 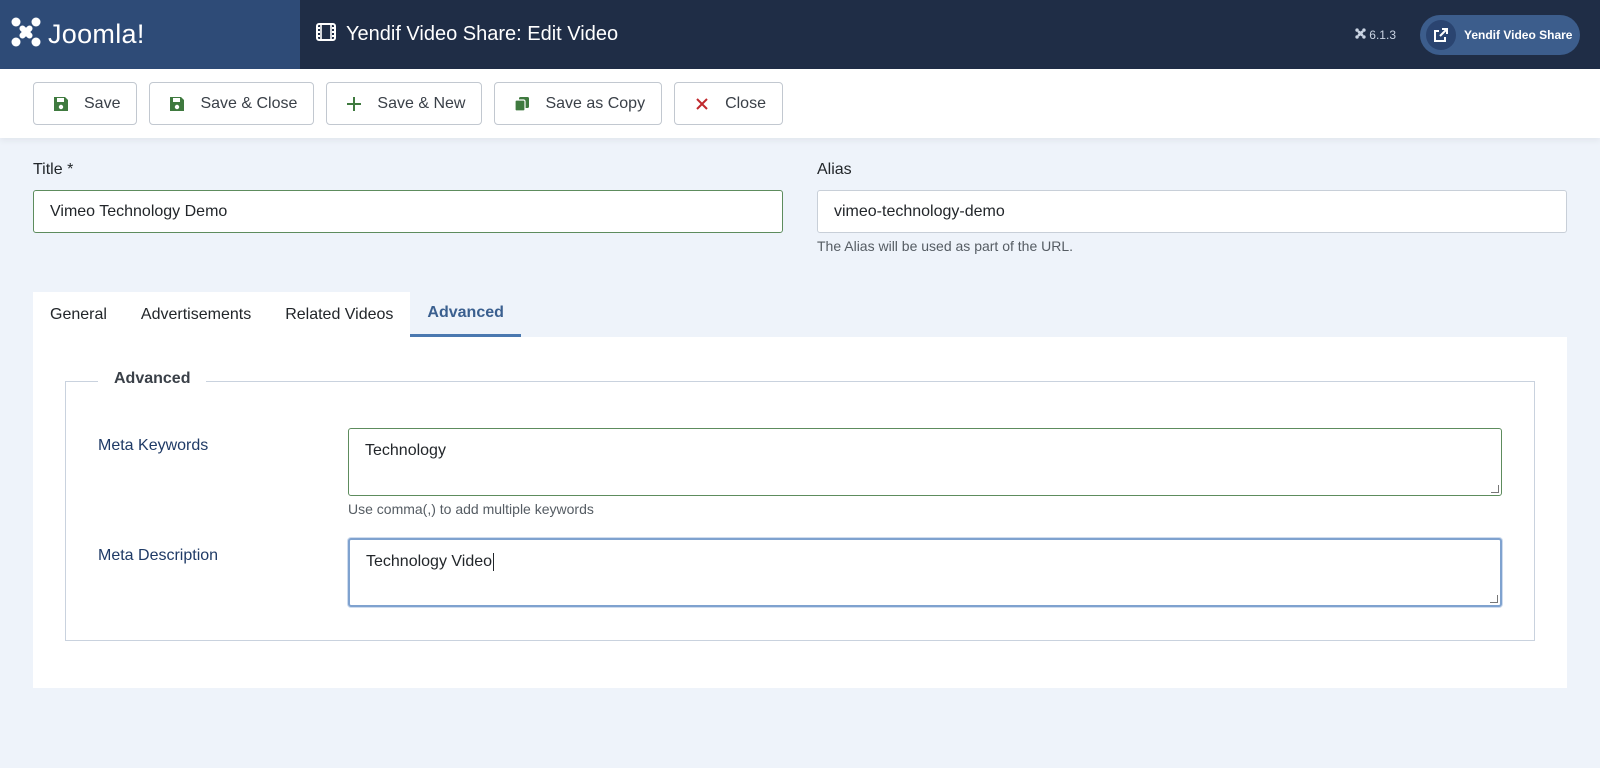 What do you see at coordinates (471, 509) in the screenshot?
I see `meta-keywords-hint: Use comma(,) to add multiple keywords` at bounding box center [471, 509].